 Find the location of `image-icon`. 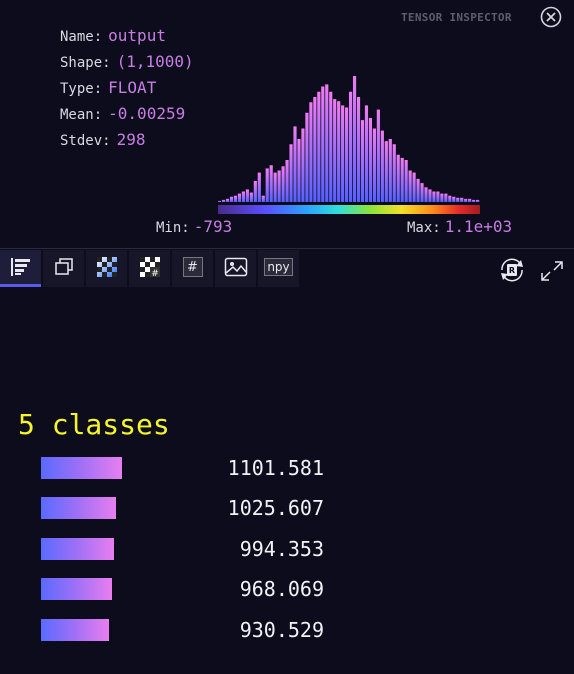

image-icon is located at coordinates (235, 267).